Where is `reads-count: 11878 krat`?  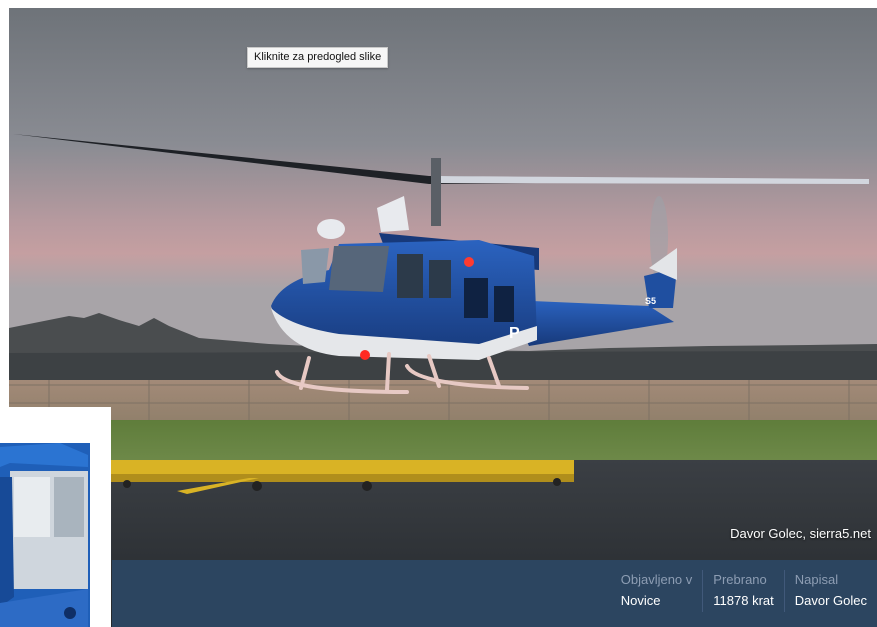 reads-count: 11878 krat is located at coordinates (743, 600).